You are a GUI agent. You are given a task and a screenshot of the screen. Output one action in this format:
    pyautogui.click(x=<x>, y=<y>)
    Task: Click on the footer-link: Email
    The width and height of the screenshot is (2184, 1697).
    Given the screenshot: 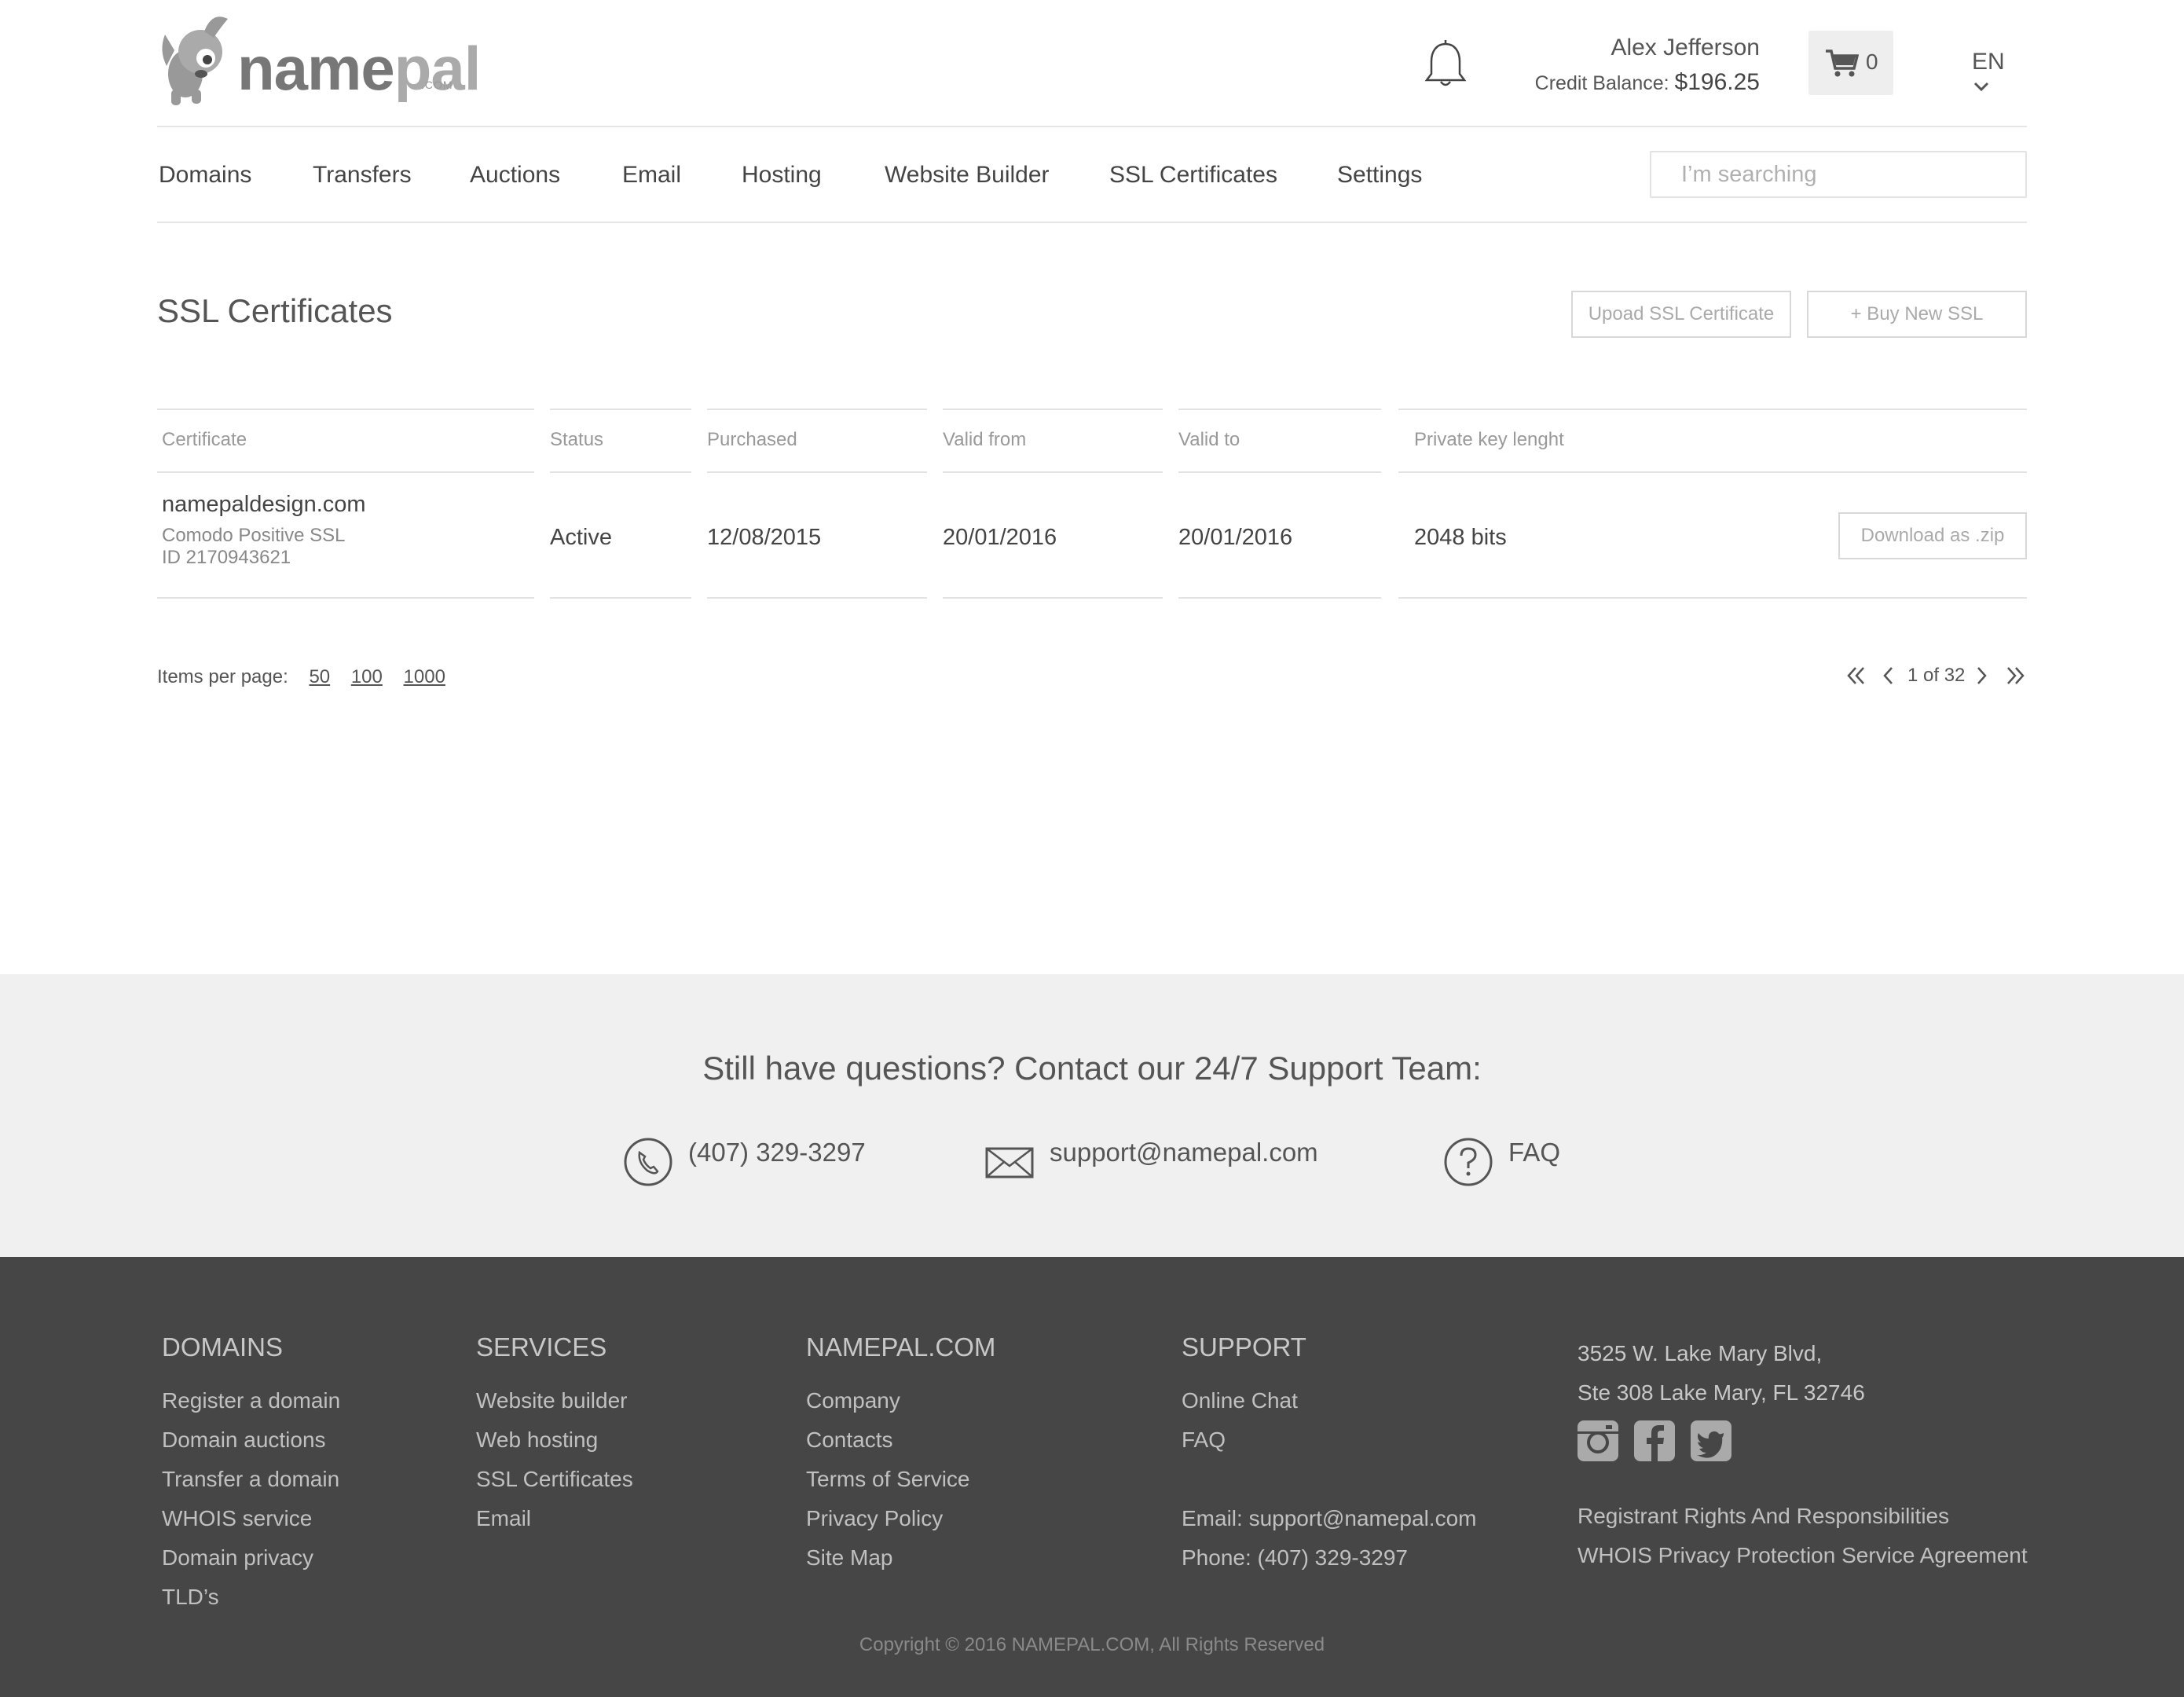 What is the action you would take?
    pyautogui.click(x=554, y=1518)
    